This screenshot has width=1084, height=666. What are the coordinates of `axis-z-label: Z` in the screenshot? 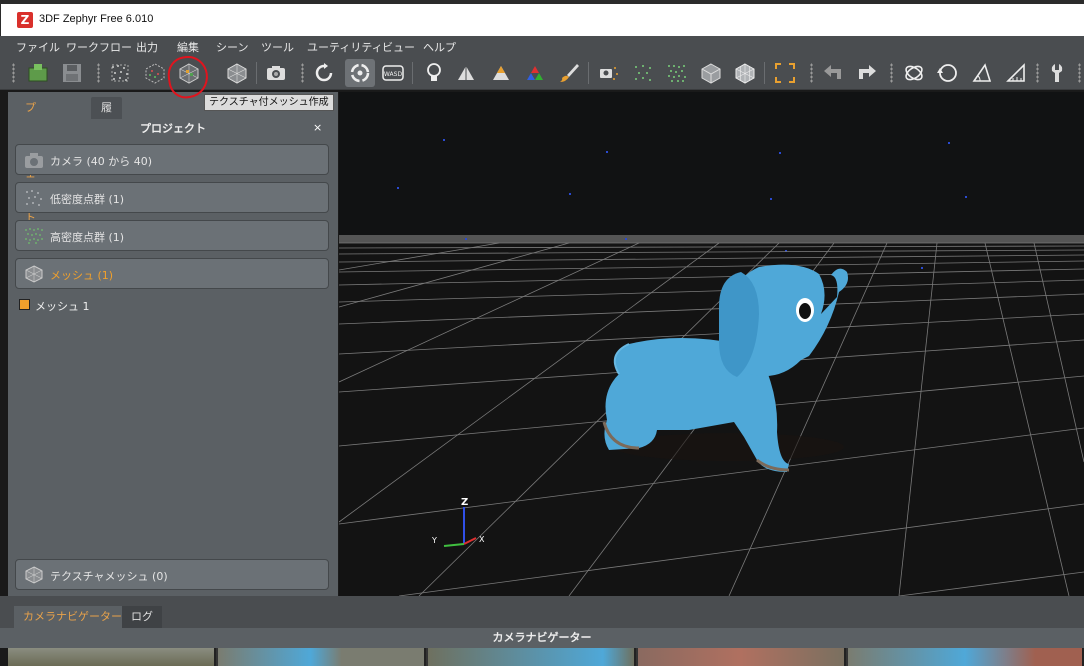 It's located at (464, 502).